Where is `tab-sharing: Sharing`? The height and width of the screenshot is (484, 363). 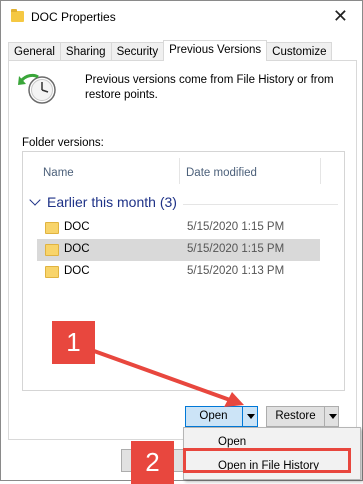 tab-sharing: Sharing is located at coordinates (85, 51).